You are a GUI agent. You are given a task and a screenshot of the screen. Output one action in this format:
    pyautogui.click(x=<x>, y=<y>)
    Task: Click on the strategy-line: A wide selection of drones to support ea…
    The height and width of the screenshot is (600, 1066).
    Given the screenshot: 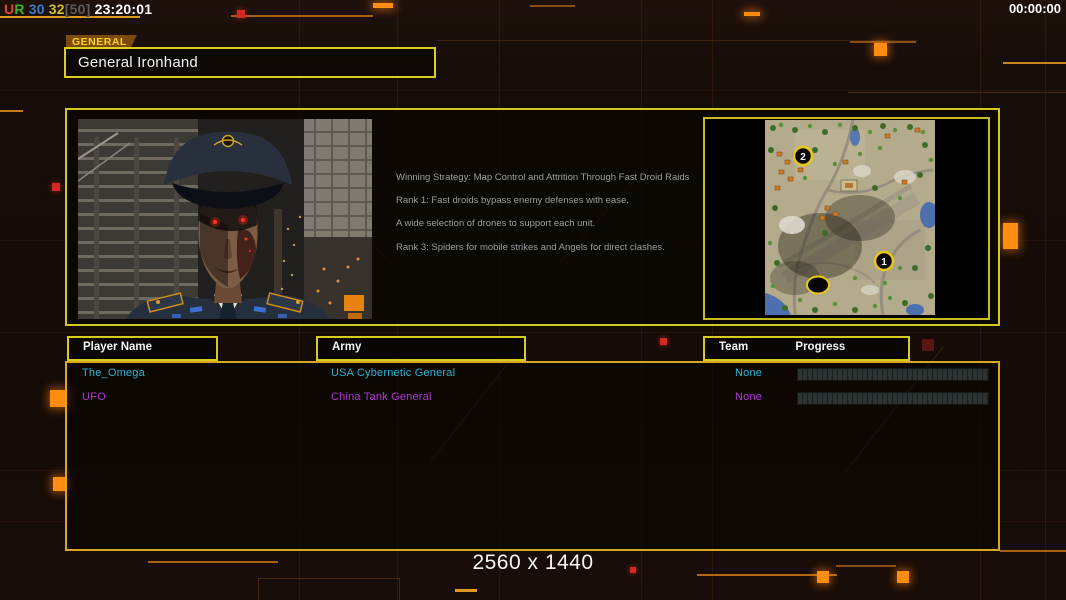 What is the action you would take?
    pyautogui.click(x=496, y=224)
    